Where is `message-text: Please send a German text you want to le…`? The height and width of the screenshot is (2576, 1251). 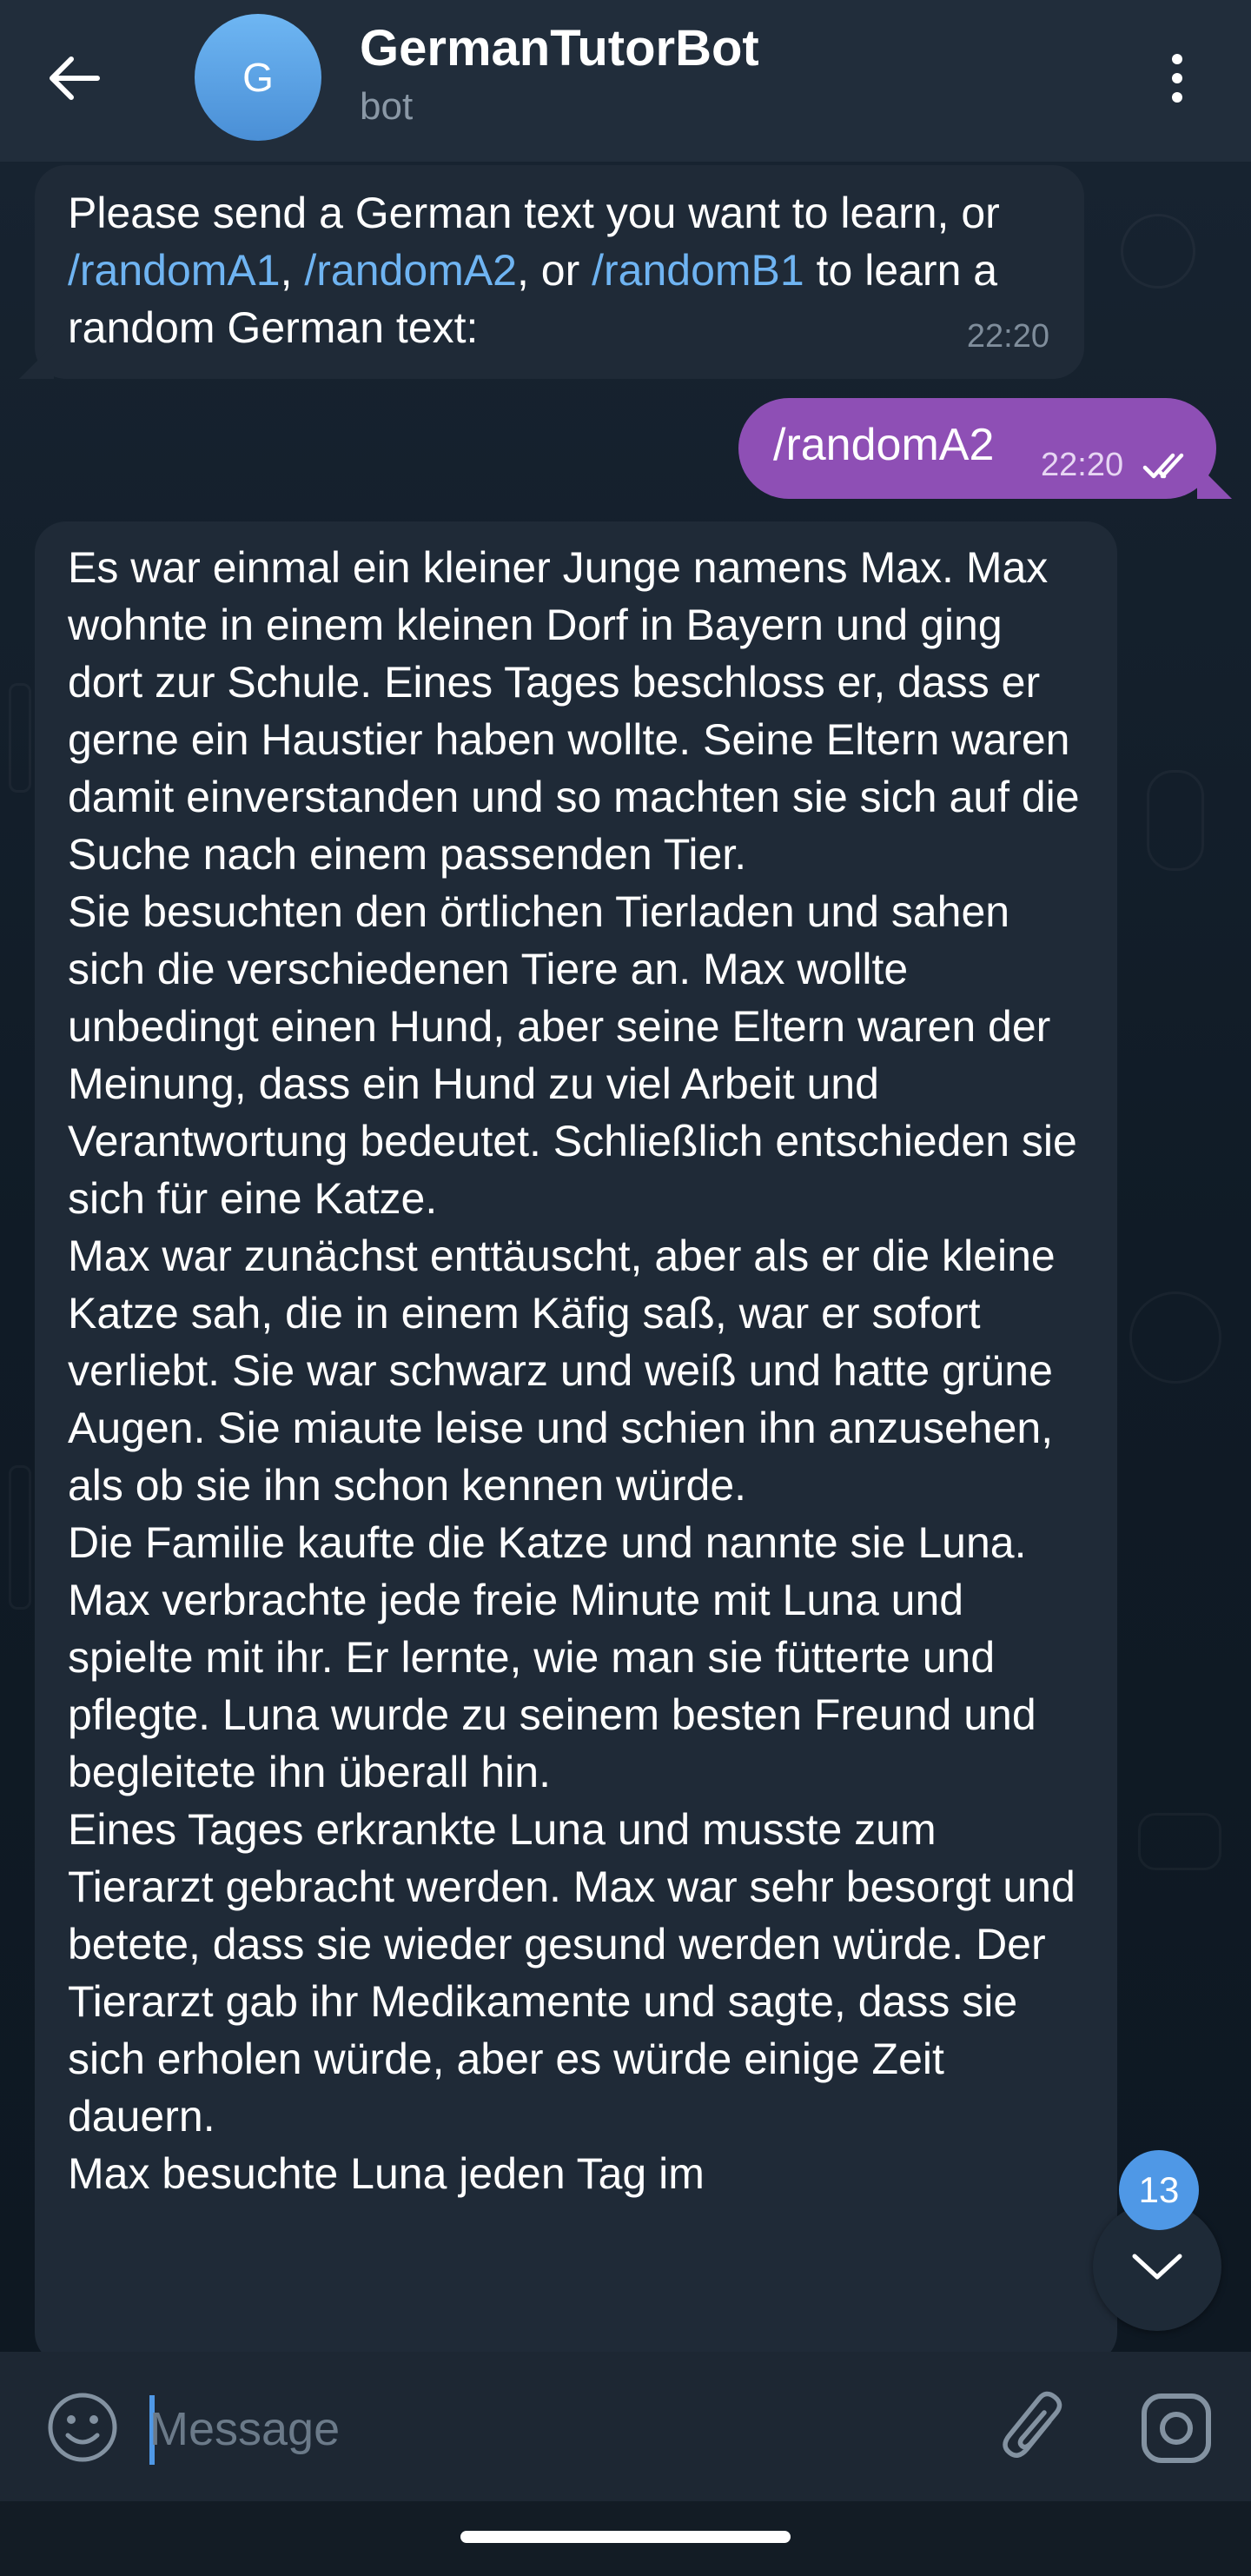
message-text: Please send a German text you want to le… is located at coordinates (534, 213).